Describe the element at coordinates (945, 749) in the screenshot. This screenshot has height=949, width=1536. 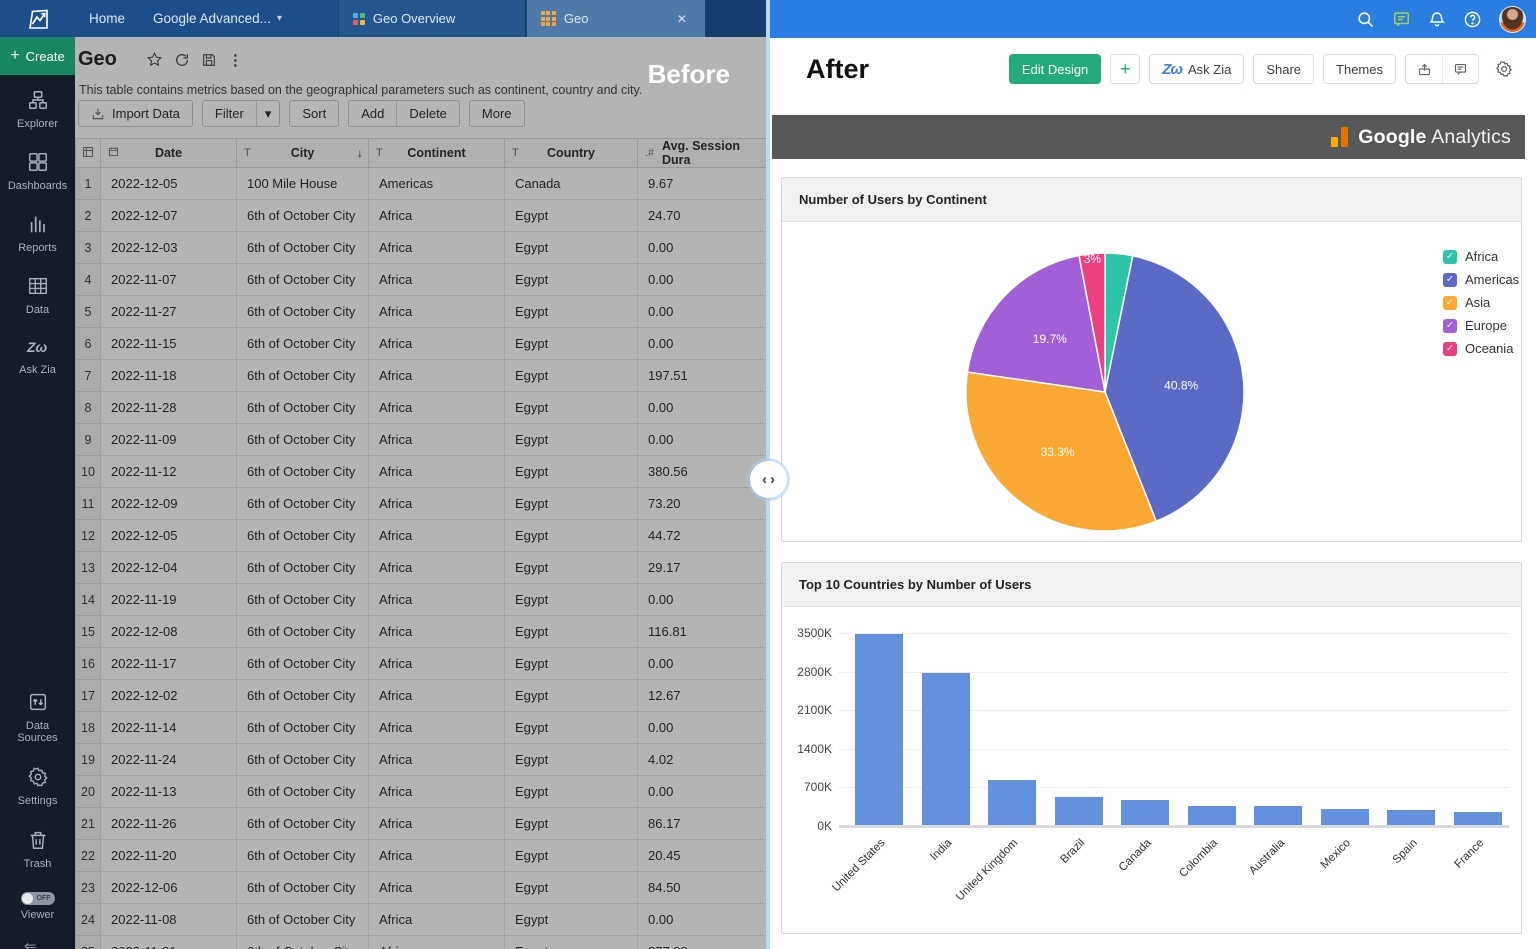
I see `bar-india` at that location.